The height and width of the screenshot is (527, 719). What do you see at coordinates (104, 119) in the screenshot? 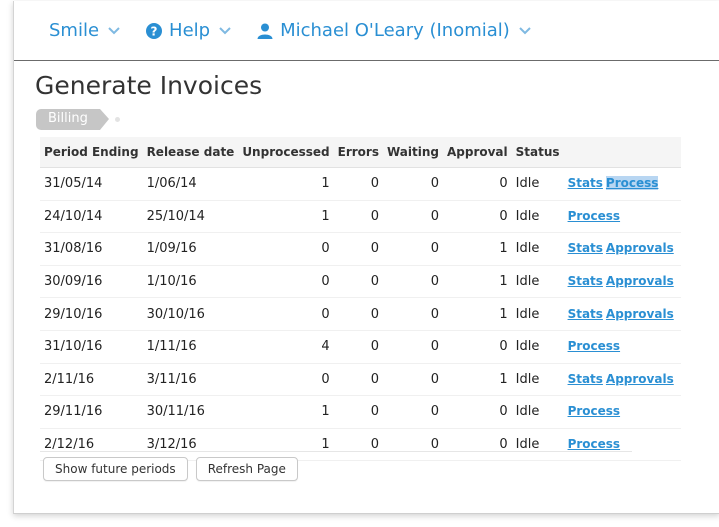
I see `breadcrumb-arrow` at bounding box center [104, 119].